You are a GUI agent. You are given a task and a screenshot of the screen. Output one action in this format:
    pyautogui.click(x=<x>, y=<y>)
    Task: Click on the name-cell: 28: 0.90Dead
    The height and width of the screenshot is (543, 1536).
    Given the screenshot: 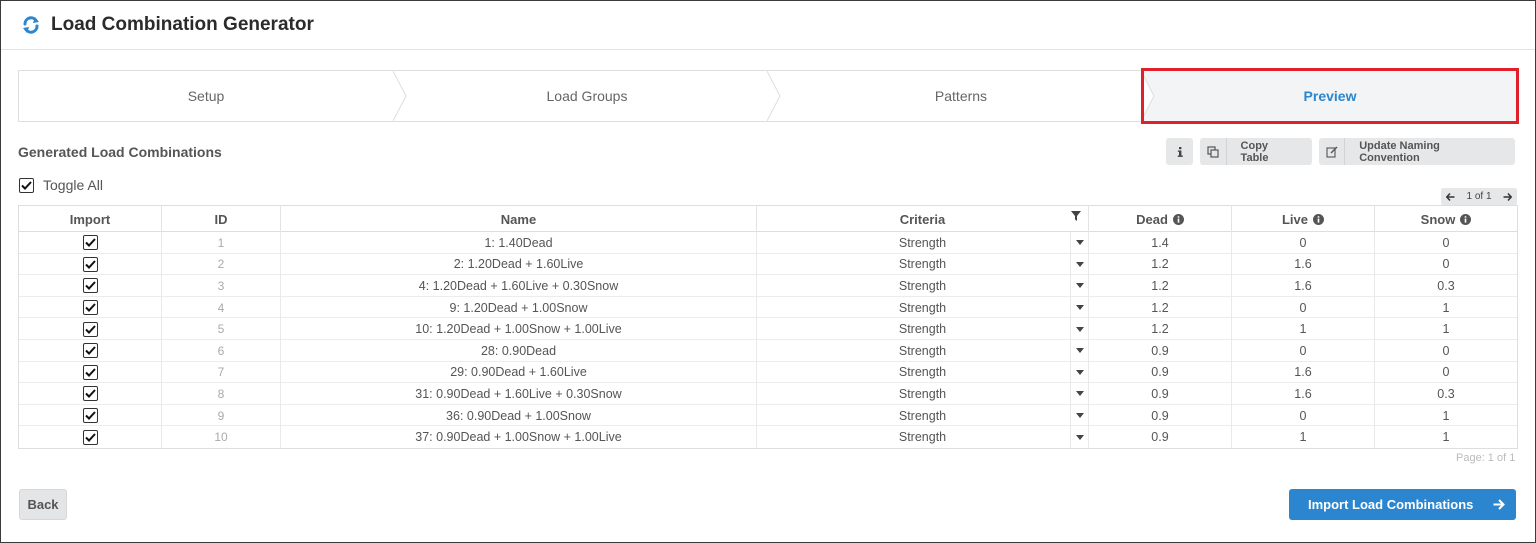 What is the action you would take?
    pyautogui.click(x=519, y=350)
    